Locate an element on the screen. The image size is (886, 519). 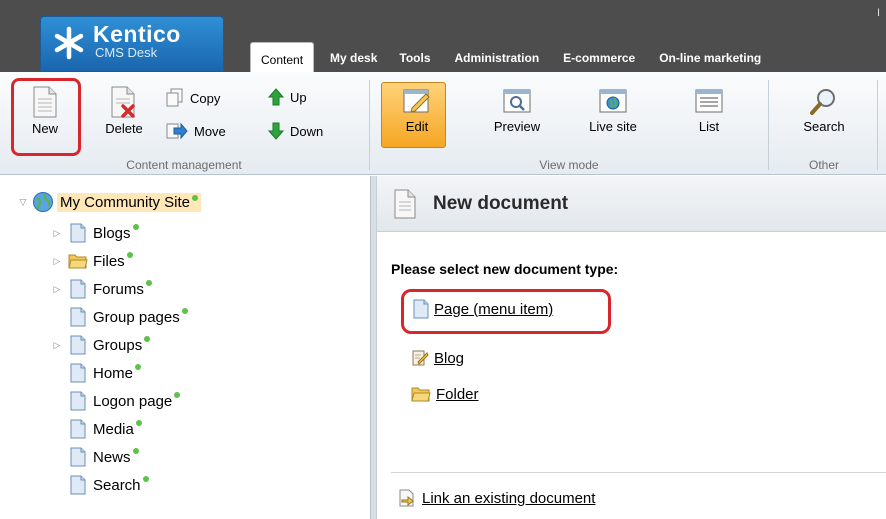
tree-item-label: Logon page is located at coordinates (133, 401).